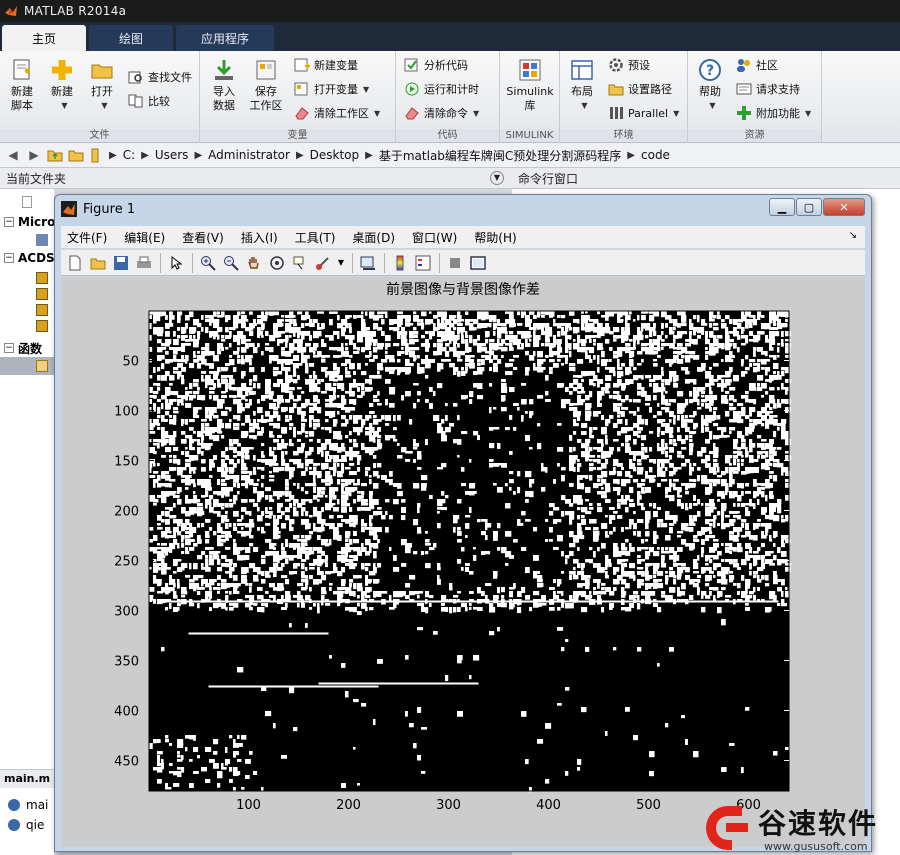  Describe the element at coordinates (266, 85) in the screenshot. I see `save-workspace-button: 保存 工作区` at that location.